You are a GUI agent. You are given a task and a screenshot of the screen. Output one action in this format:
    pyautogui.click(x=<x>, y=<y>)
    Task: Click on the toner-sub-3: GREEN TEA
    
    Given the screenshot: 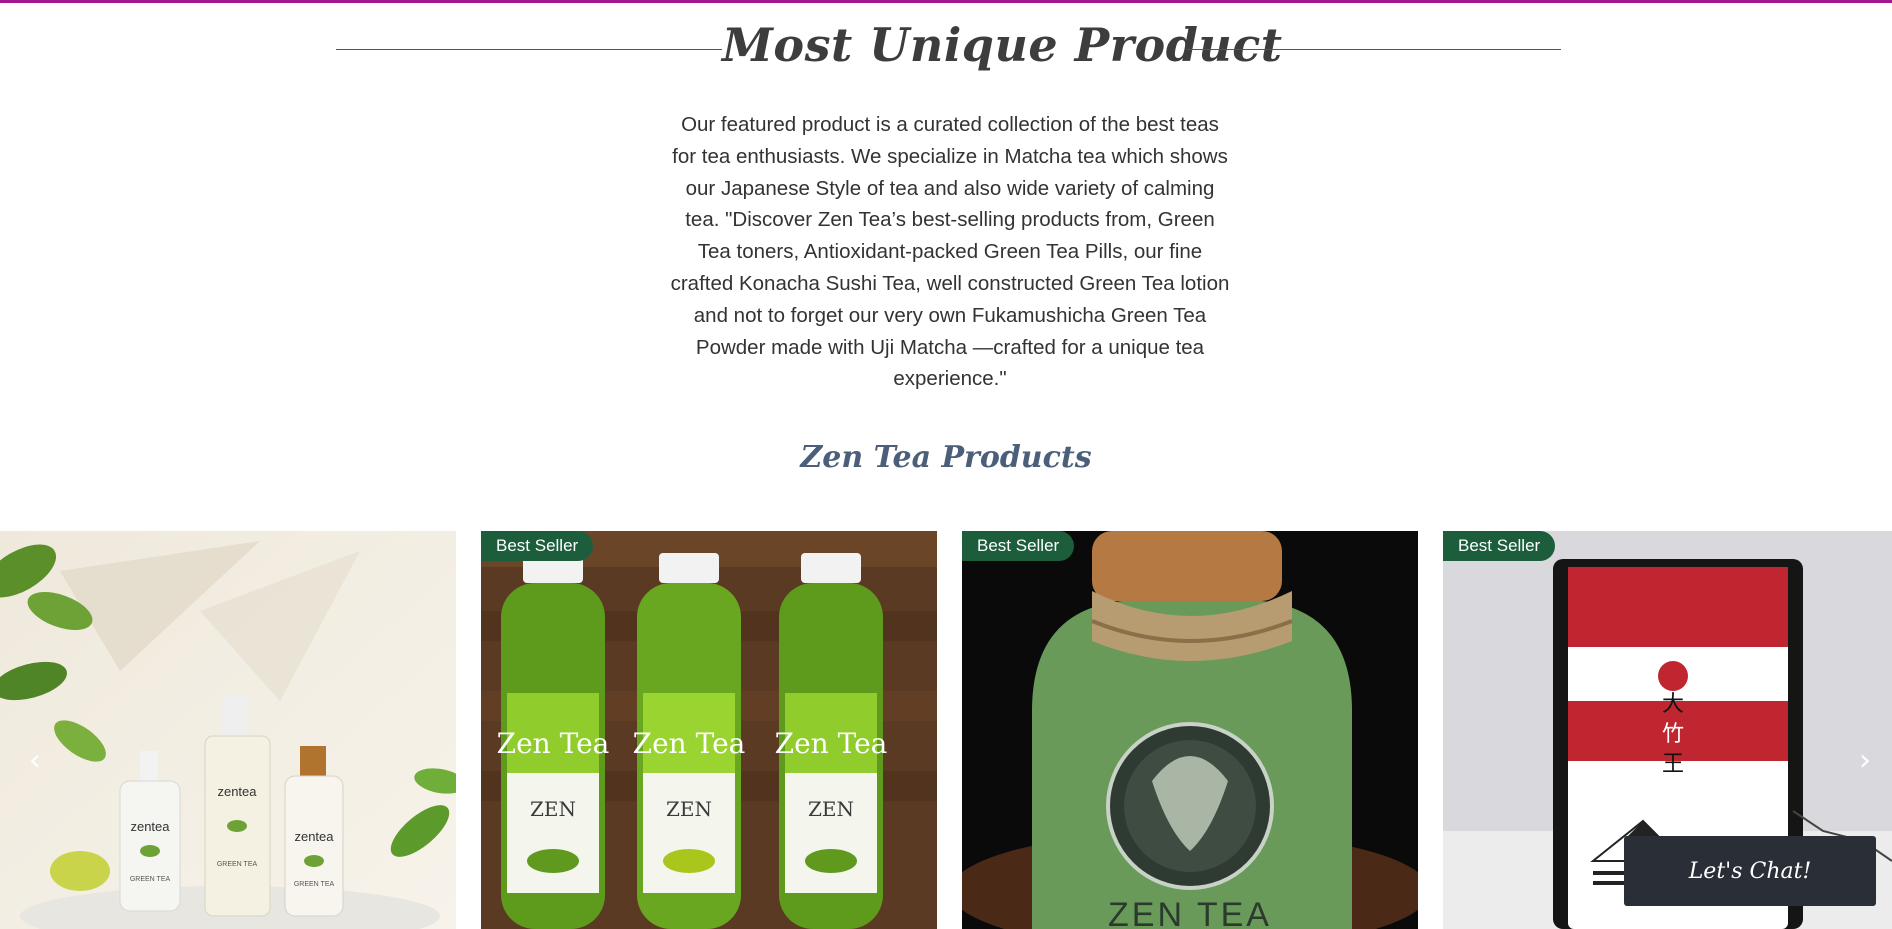 What is the action you would take?
    pyautogui.click(x=314, y=884)
    